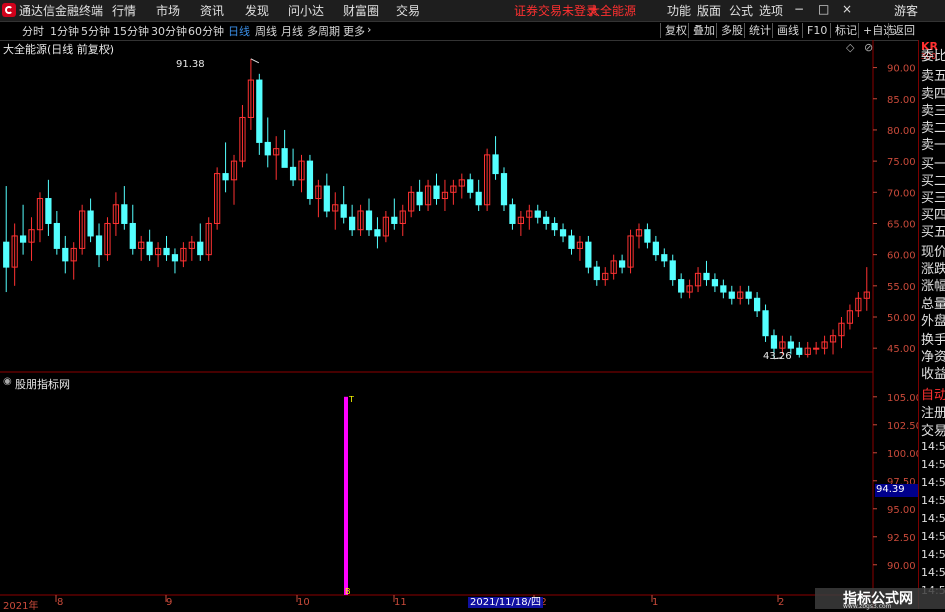 The image size is (945, 612). What do you see at coordinates (506, 602) in the screenshot?
I see `cursor-date-box: 2021/11/18/四` at bounding box center [506, 602].